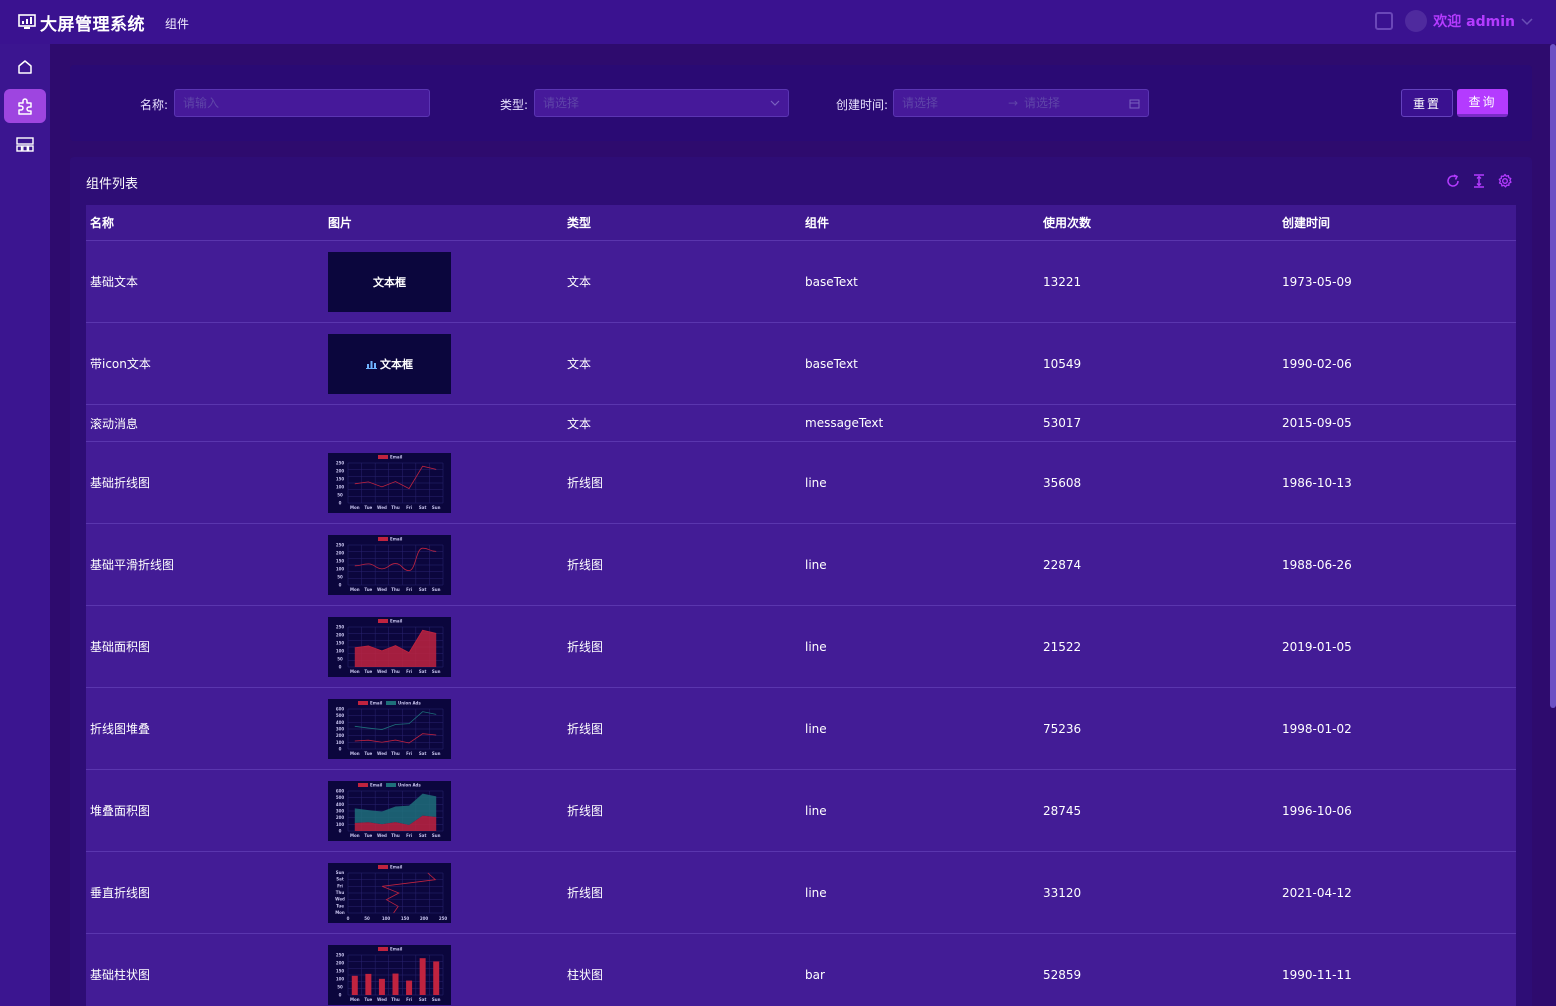 Image resolution: width=1556 pixels, height=1006 pixels. I want to click on y-tick-label: 200, so click(340, 552).